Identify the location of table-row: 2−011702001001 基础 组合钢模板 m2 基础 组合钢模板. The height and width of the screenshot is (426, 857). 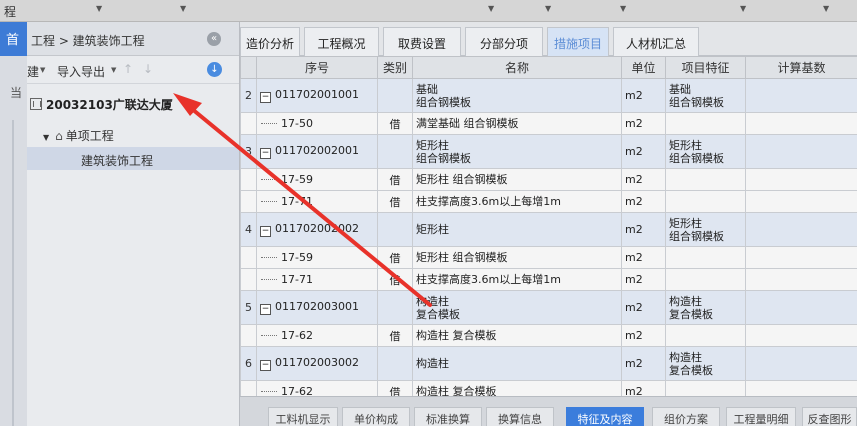
(548, 95).